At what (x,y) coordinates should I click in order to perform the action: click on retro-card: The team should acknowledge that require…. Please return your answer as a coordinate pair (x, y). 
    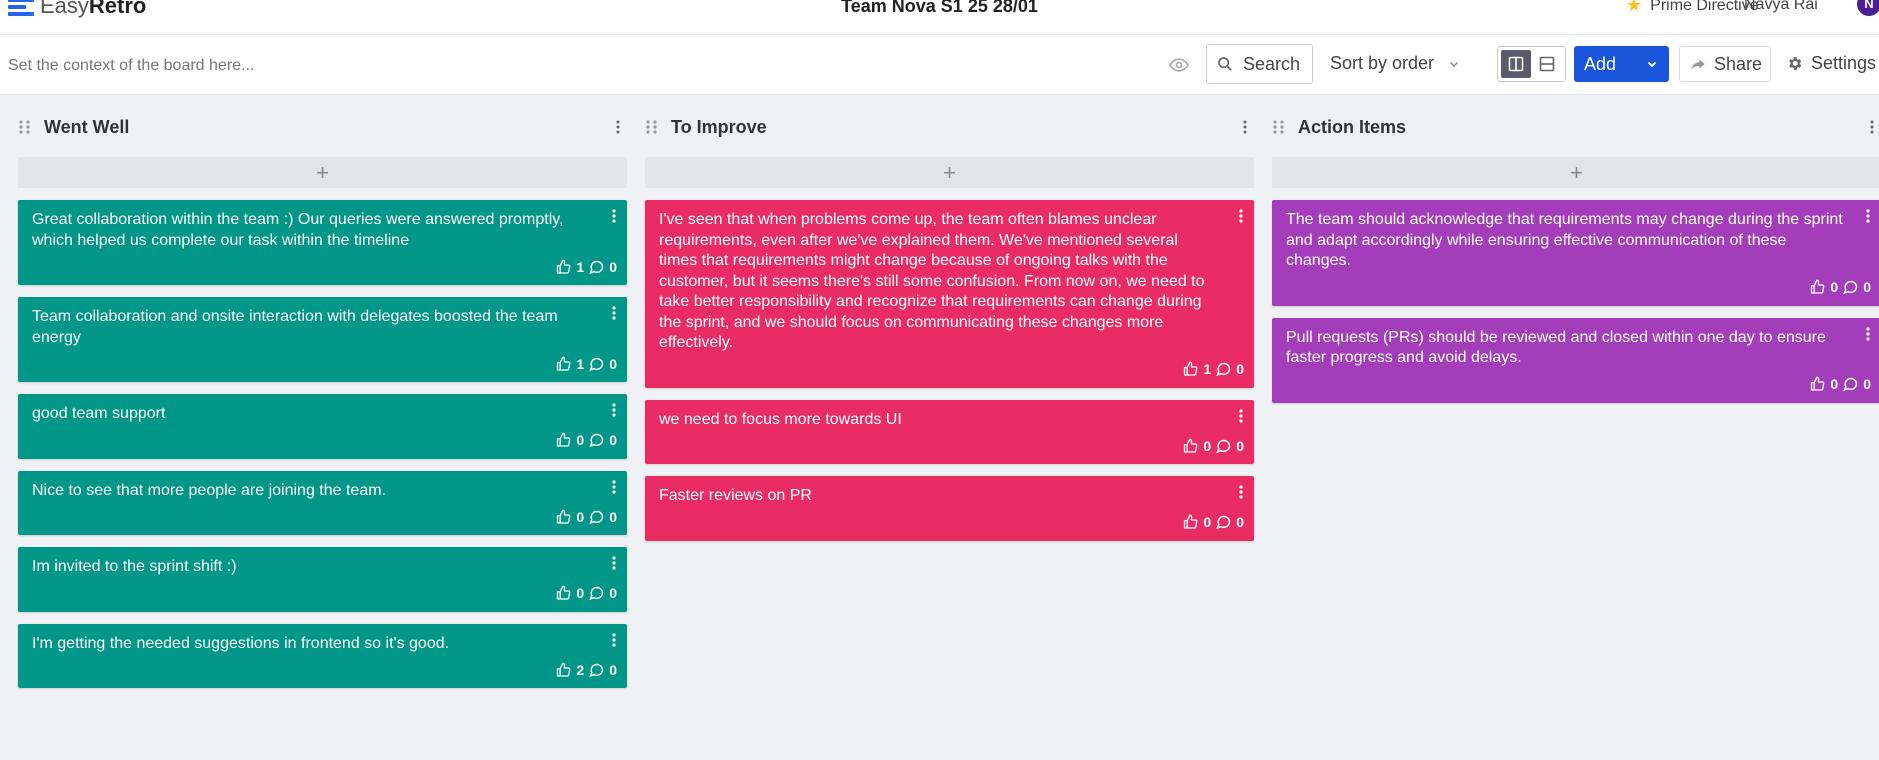
    Looking at the image, I should click on (1575, 253).